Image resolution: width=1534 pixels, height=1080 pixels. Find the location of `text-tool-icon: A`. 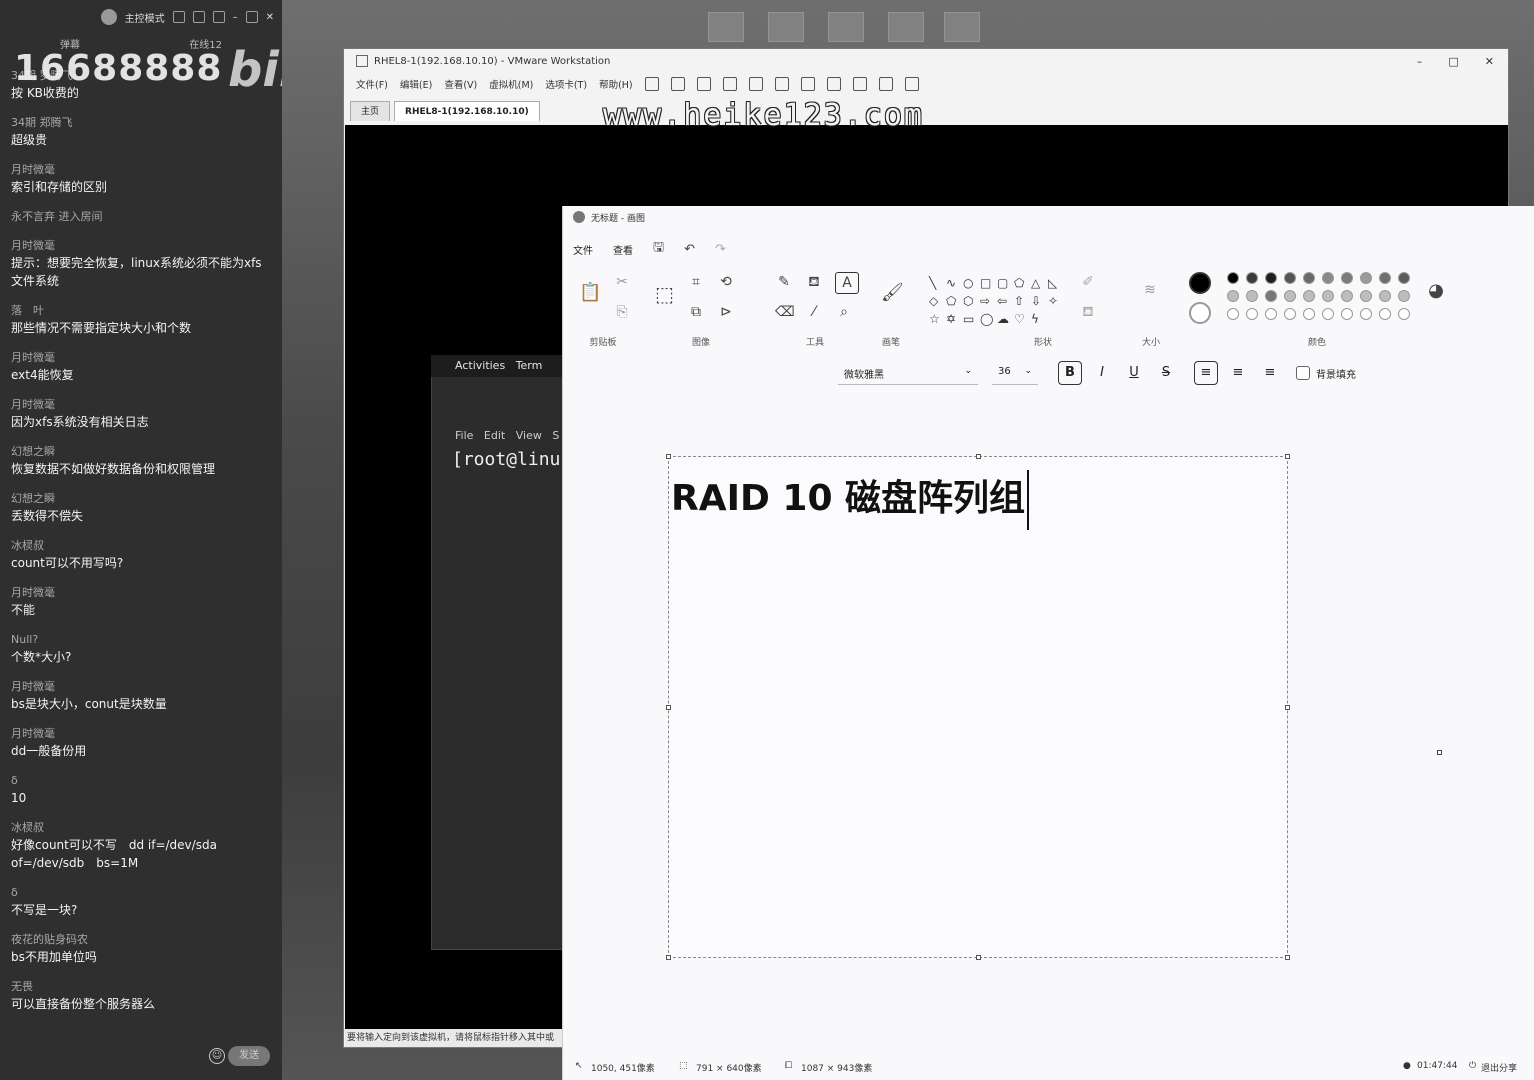

text-tool-icon: A is located at coordinates (847, 283).